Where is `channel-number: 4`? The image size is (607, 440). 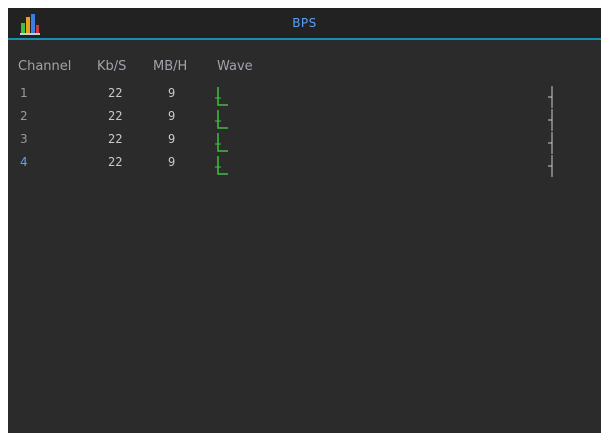
channel-number: 4 is located at coordinates (24, 162).